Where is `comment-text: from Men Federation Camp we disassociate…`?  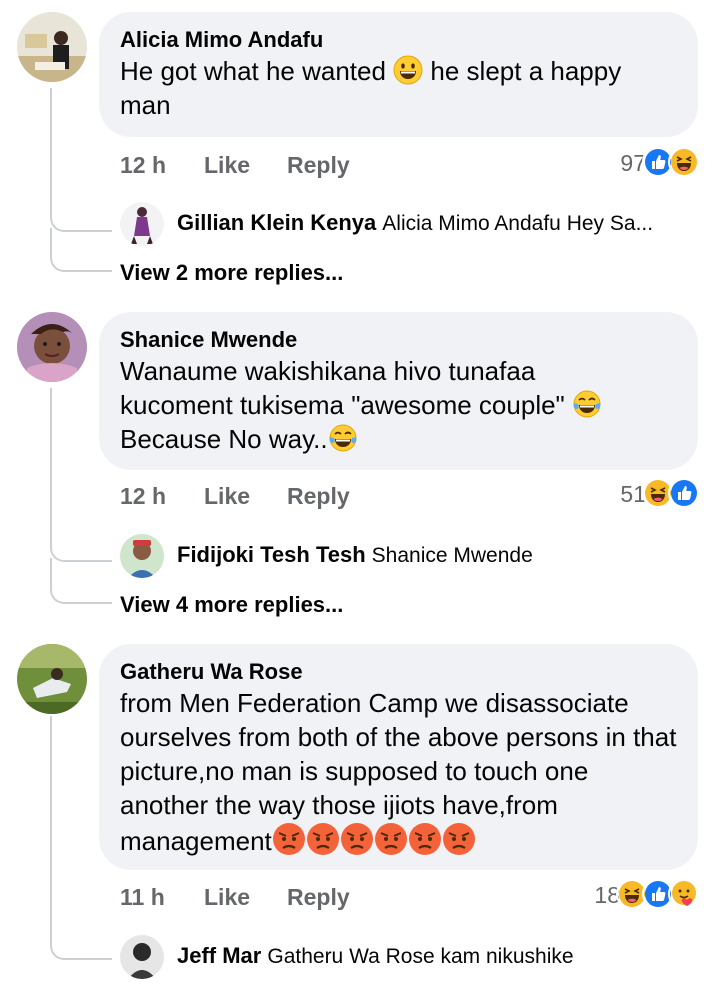
comment-text: from Men Federation Camp we disassociate… is located at coordinates (398, 772).